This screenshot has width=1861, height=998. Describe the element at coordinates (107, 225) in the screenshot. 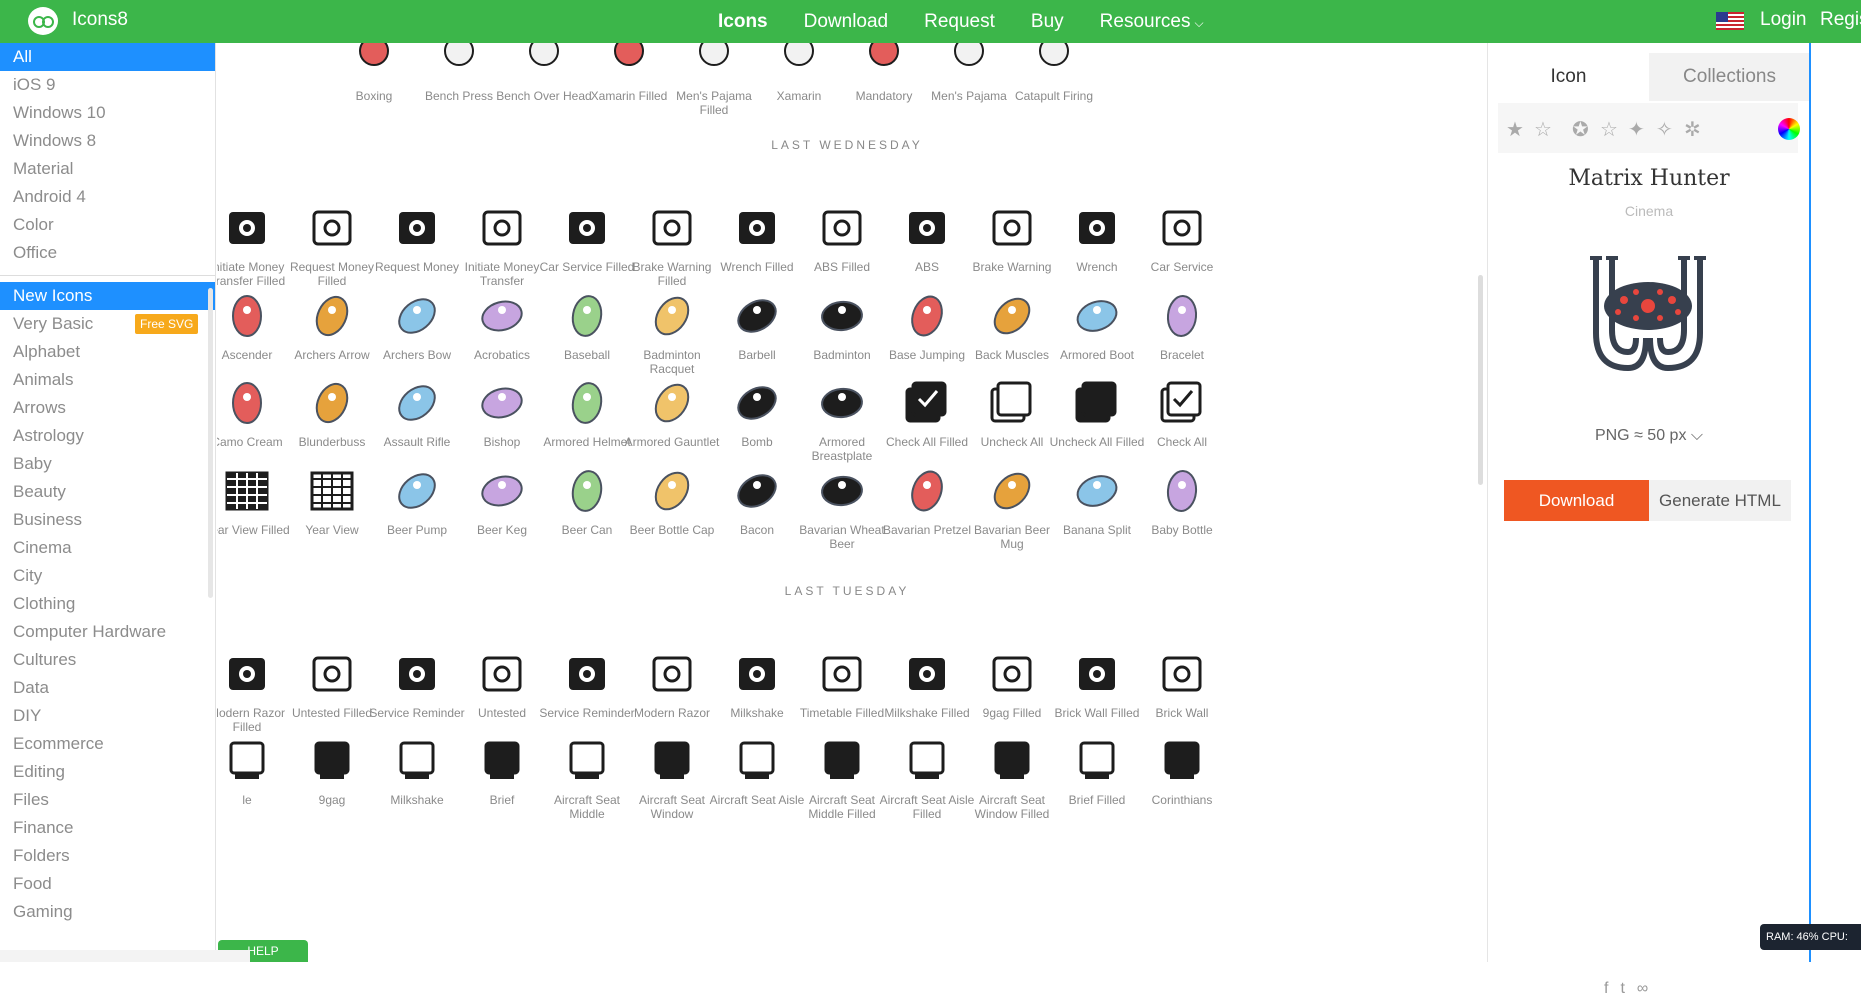

I see `sidebar-item-color: Color` at that location.